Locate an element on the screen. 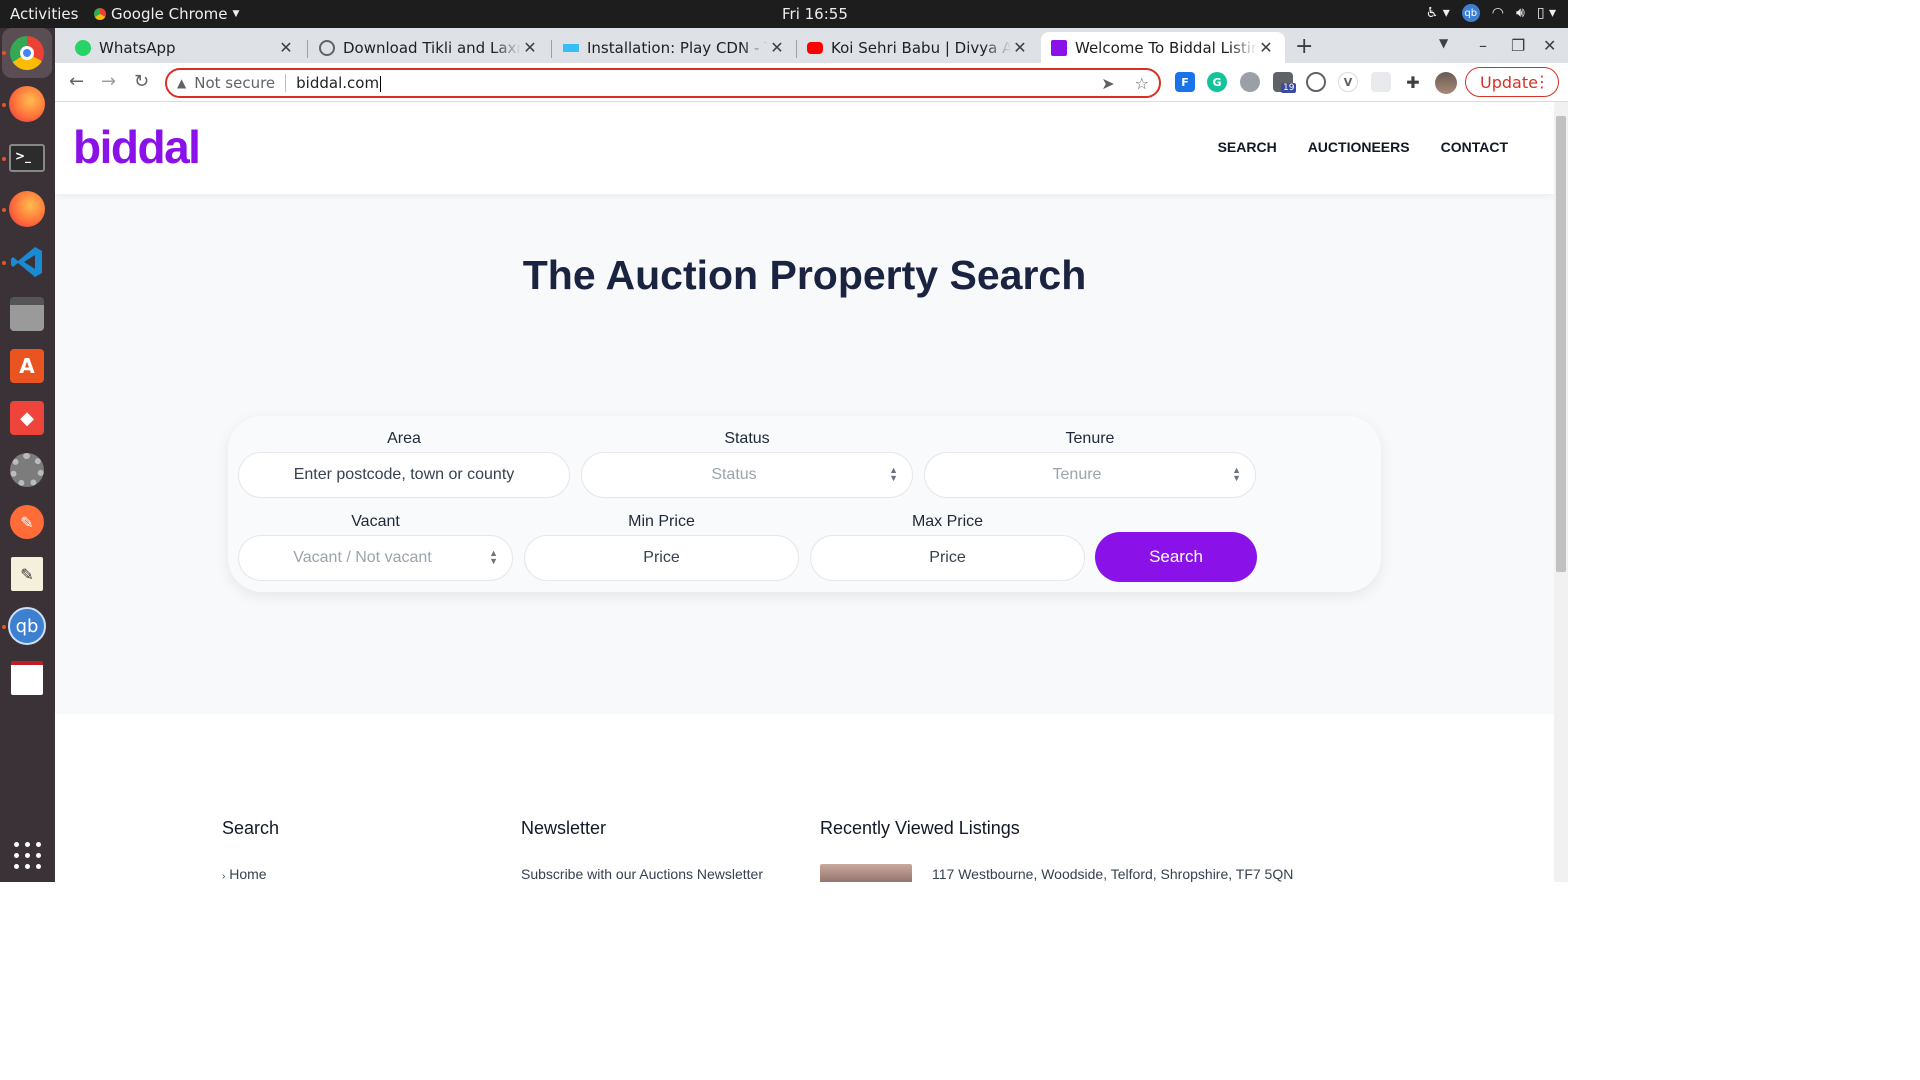  update-button: Update ⋮ is located at coordinates (1512, 82).